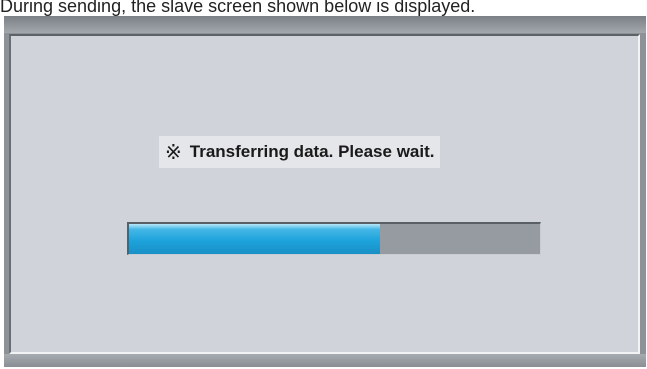  Describe the element at coordinates (254, 239) in the screenshot. I see `progress-bar-fill` at that location.